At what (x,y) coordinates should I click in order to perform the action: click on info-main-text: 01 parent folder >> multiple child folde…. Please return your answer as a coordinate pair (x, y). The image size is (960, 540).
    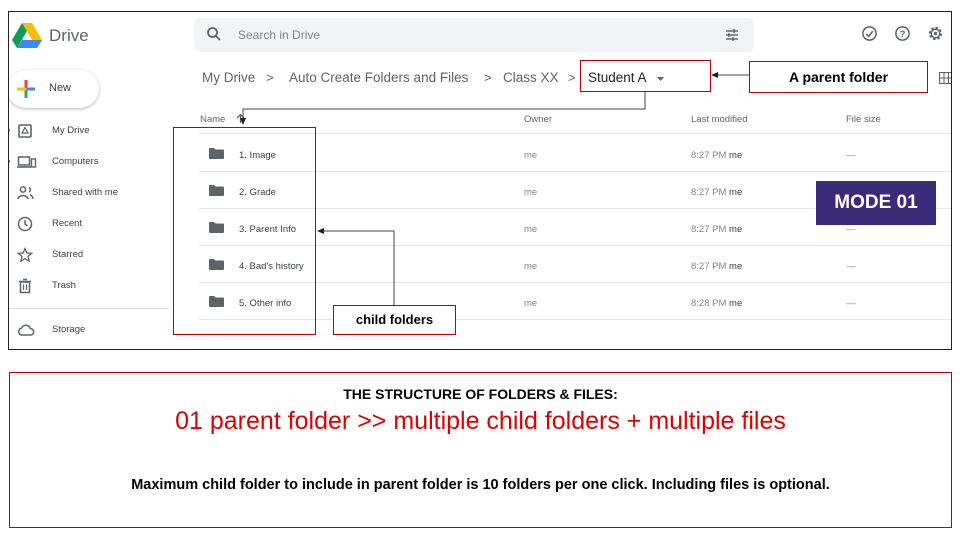
    Looking at the image, I should click on (480, 421).